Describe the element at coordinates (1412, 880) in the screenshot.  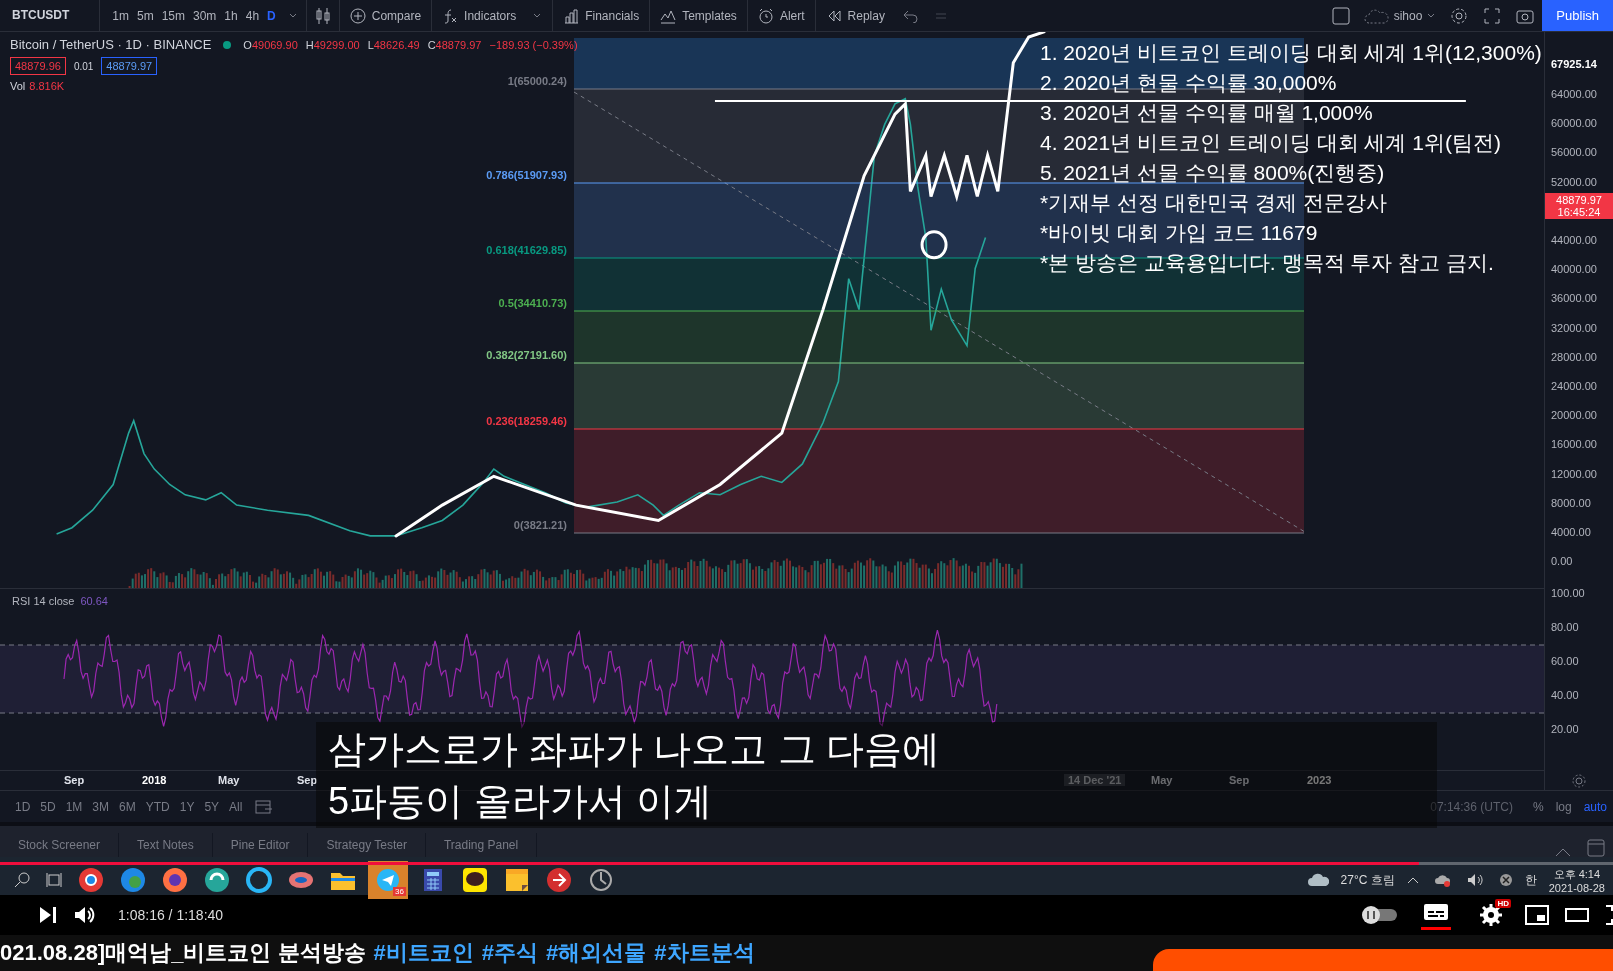
I see `caret-icon` at that location.